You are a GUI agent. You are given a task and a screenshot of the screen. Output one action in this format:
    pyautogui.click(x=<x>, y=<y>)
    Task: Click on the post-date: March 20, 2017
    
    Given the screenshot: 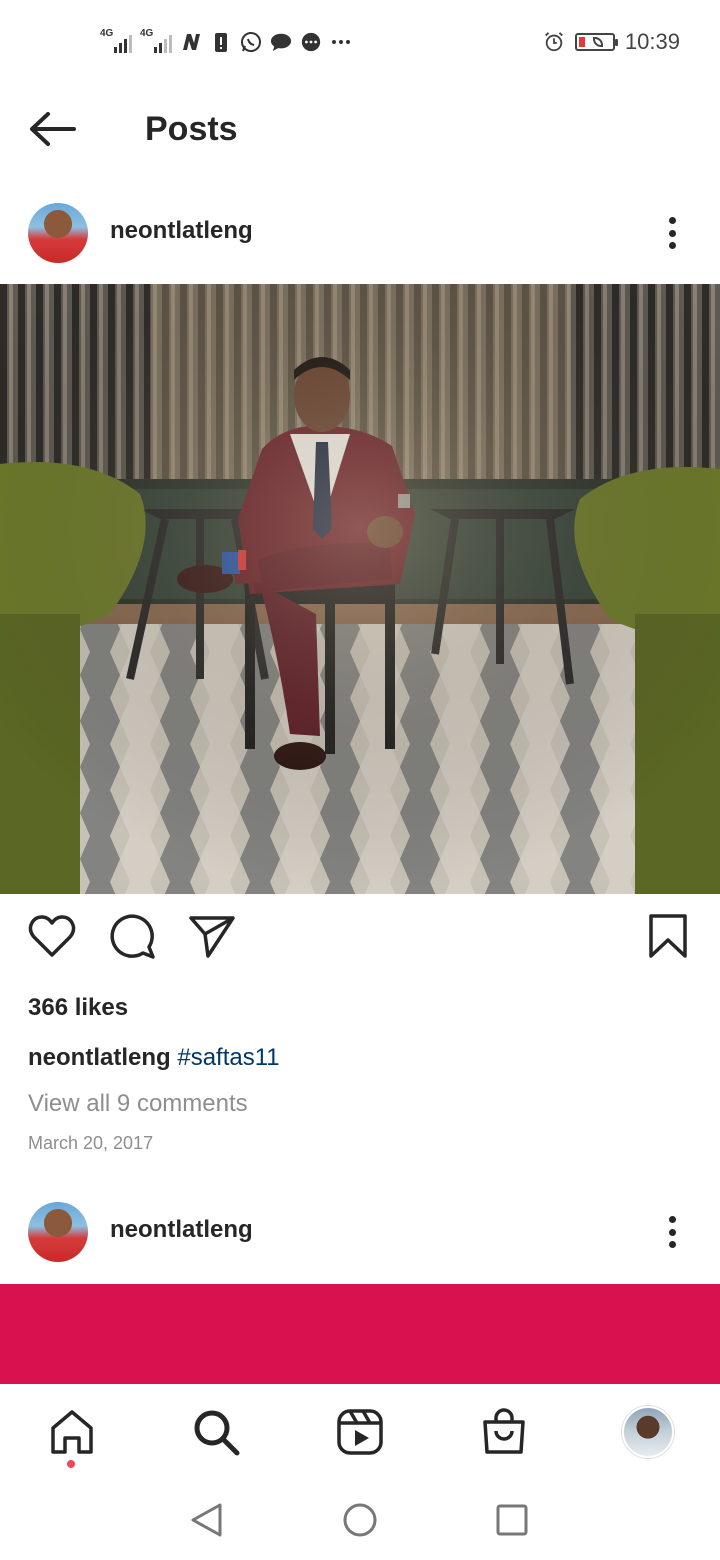 What is the action you would take?
    pyautogui.click(x=91, y=1143)
    